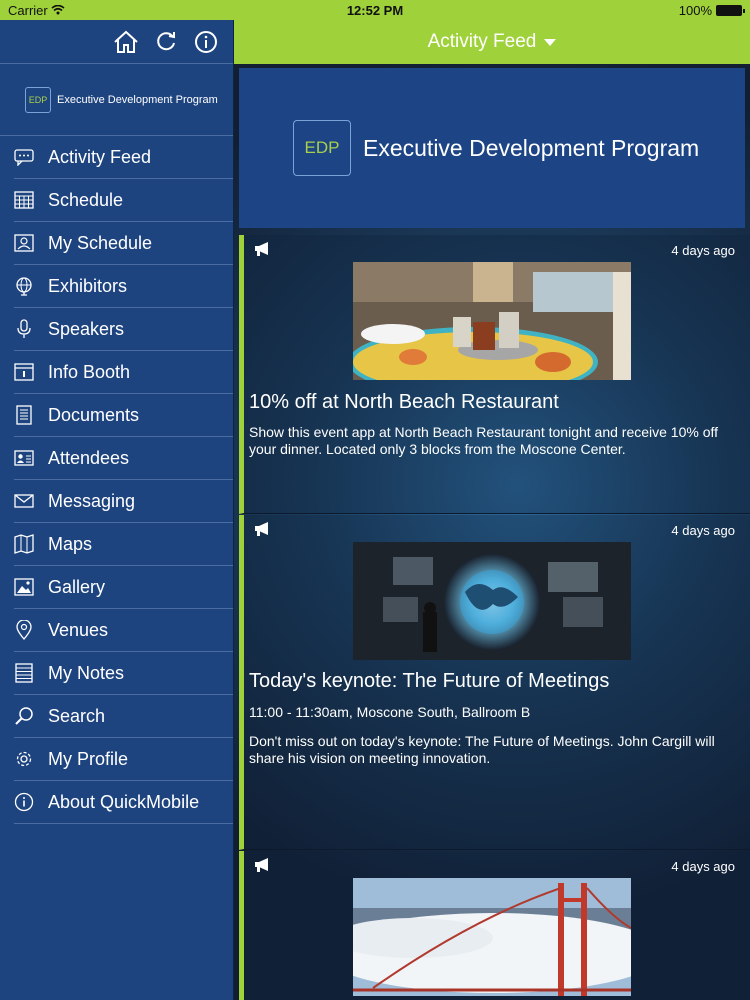  I want to click on header-title-dropdown: Activity Feed, so click(492, 42).